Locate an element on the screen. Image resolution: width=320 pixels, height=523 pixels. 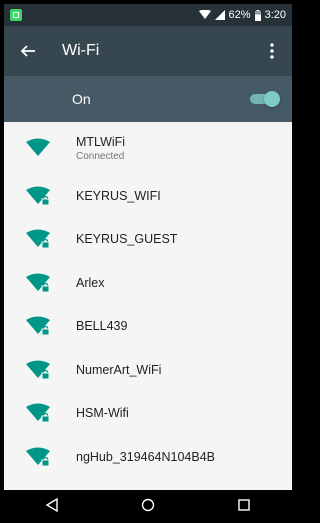
overflow-menu-button is located at coordinates (272, 51).